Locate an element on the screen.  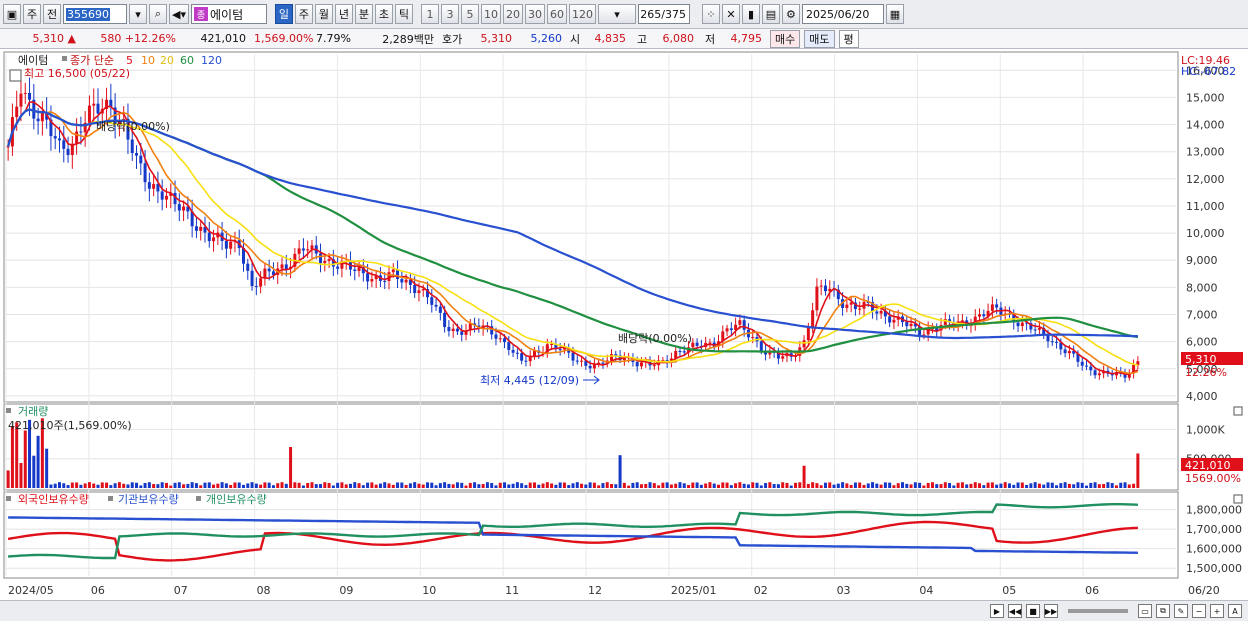
date-input: 2025/06/20 is located at coordinates (842, 14).